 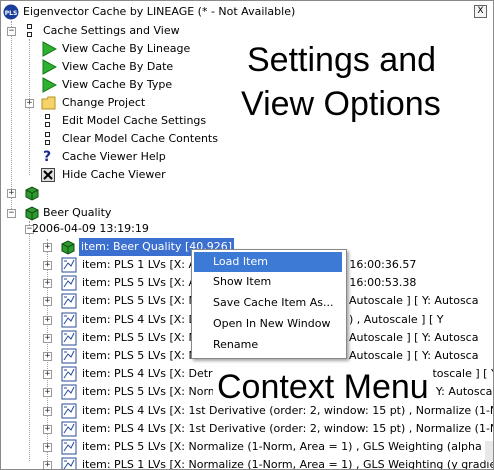 I want to click on tree-item-label: item: PLS 5 LVs [X: Au, so click(x=142, y=283).